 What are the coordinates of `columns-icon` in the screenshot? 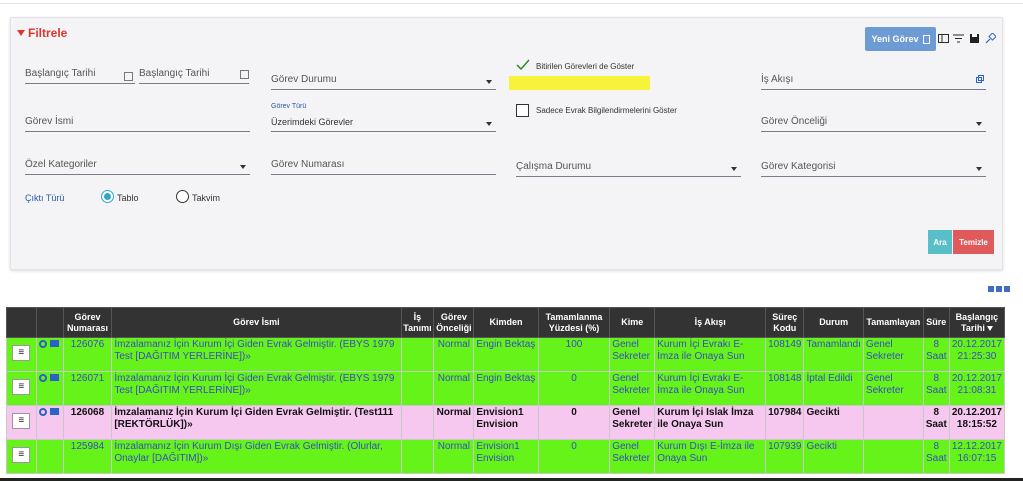 It's located at (943, 38).